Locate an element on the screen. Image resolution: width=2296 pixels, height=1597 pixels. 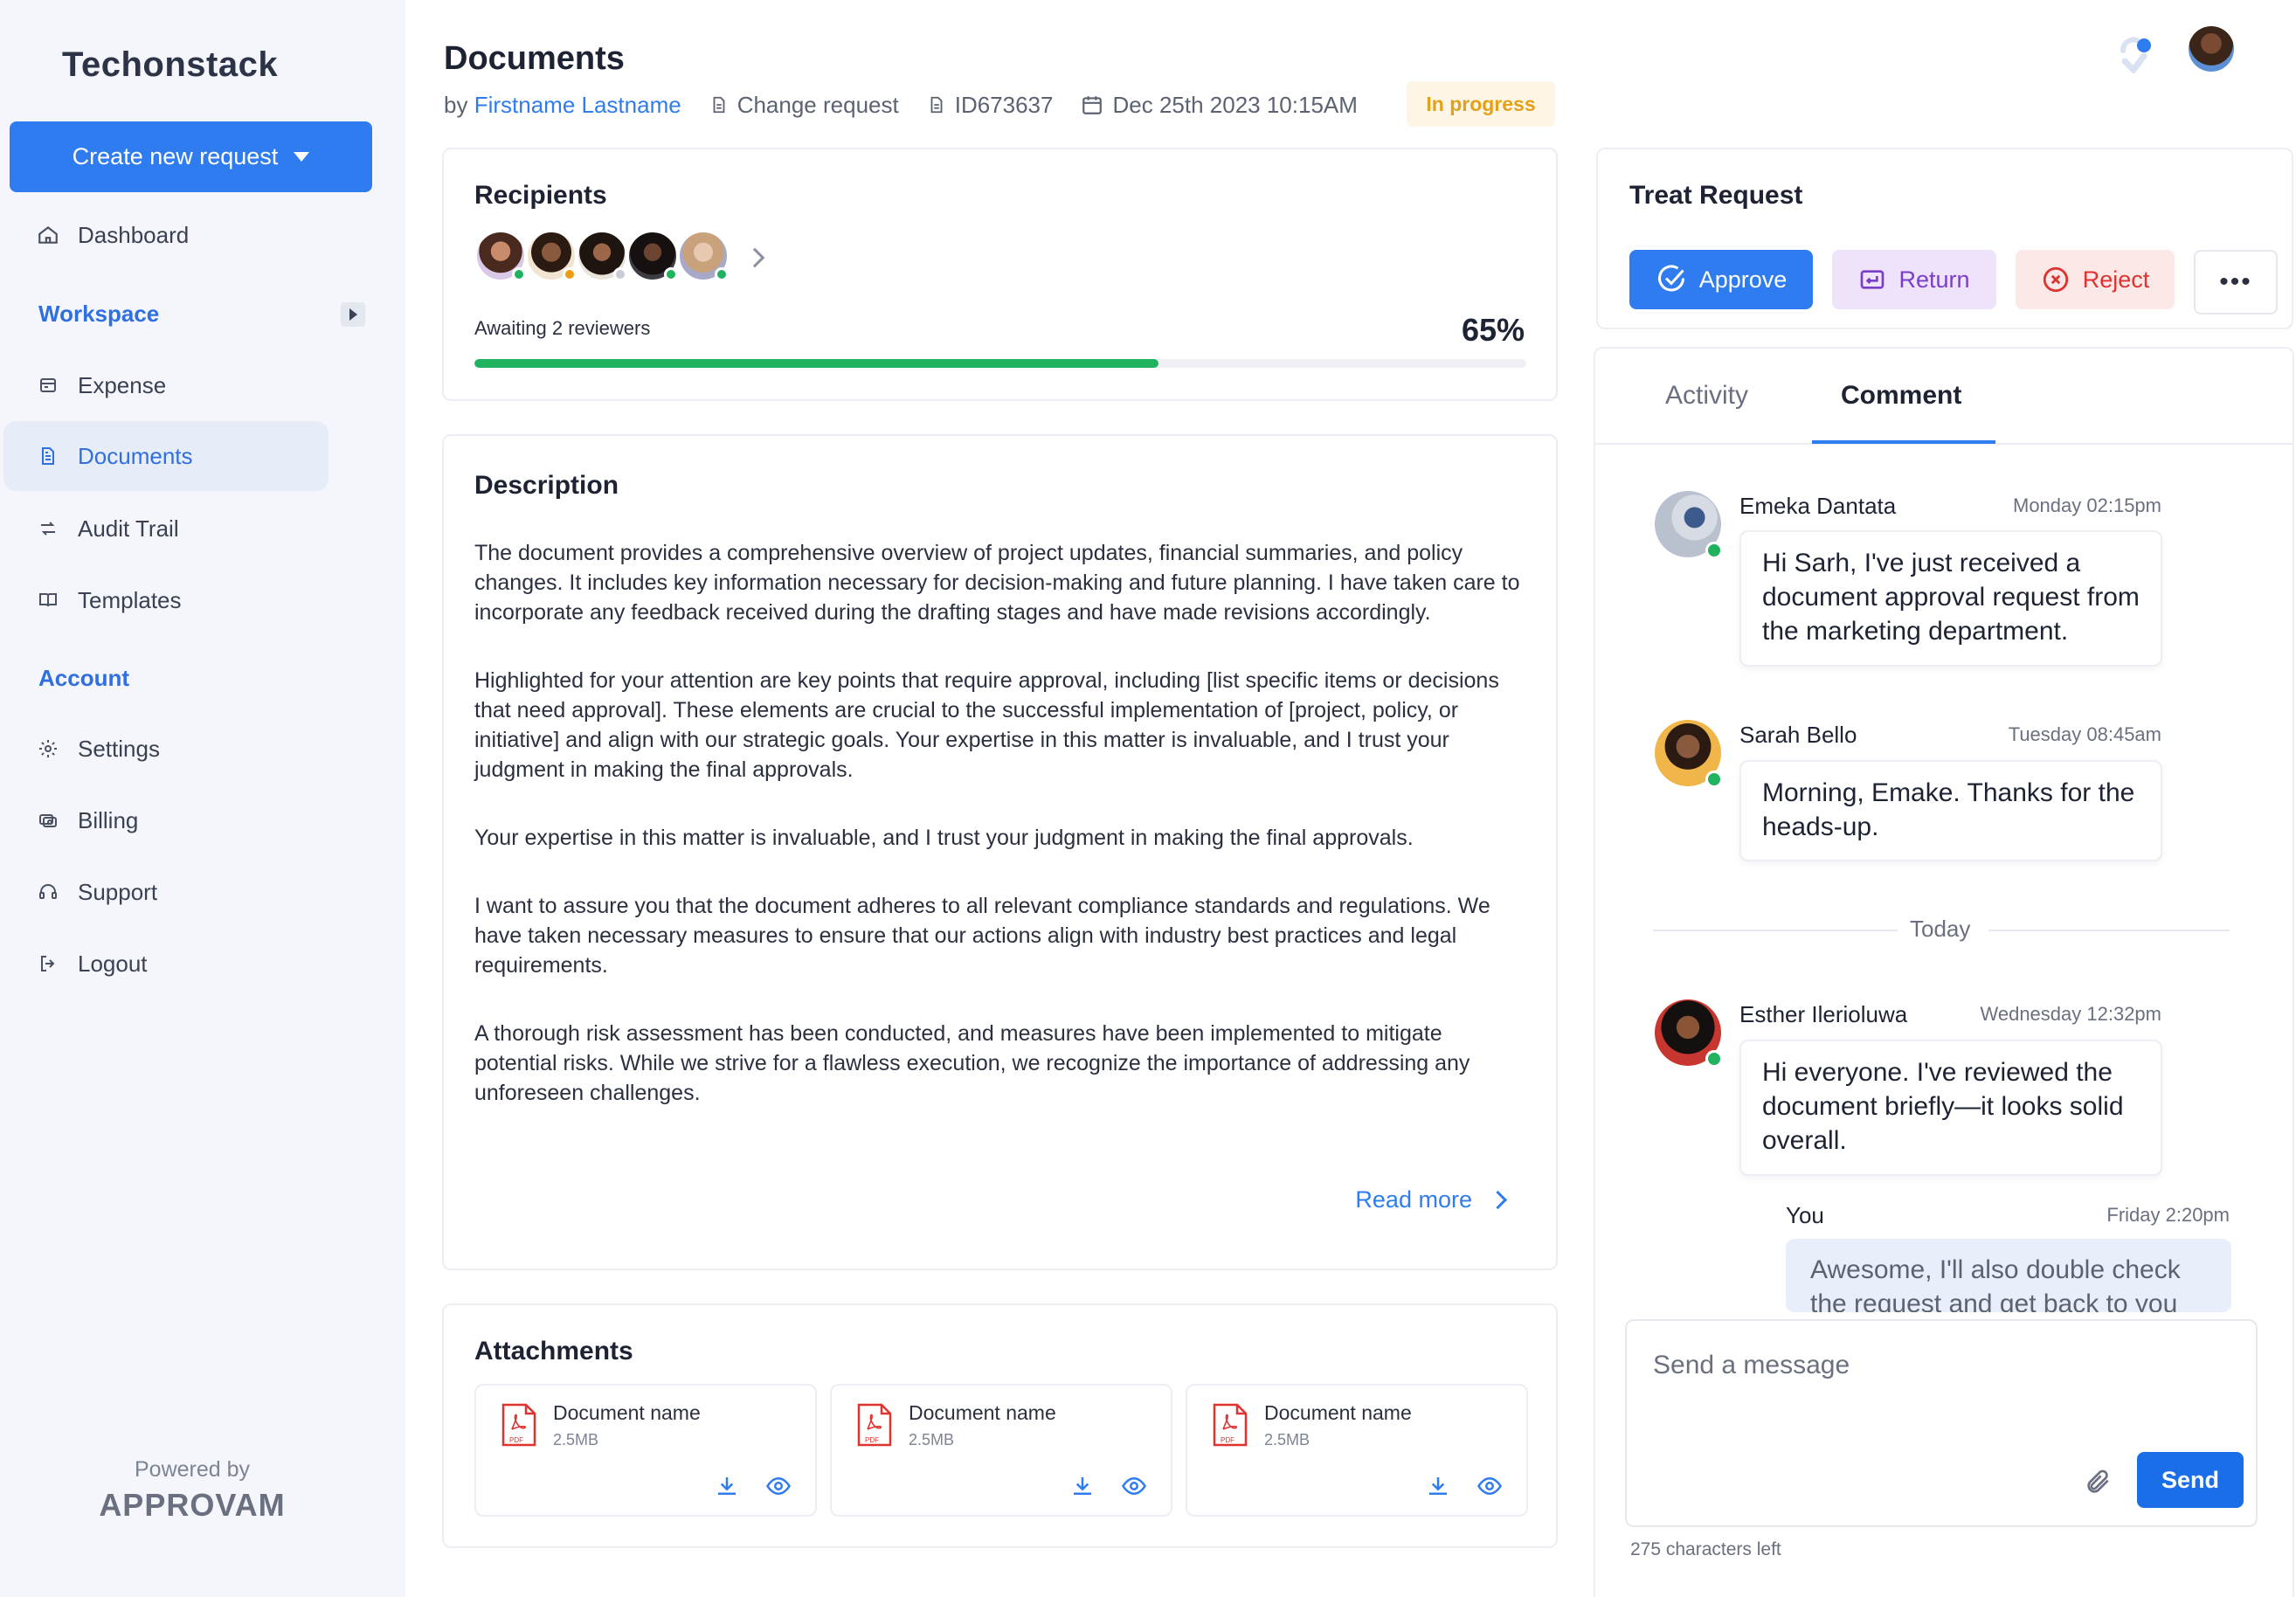
sidebar-item-documents: Documents is located at coordinates (165, 456).